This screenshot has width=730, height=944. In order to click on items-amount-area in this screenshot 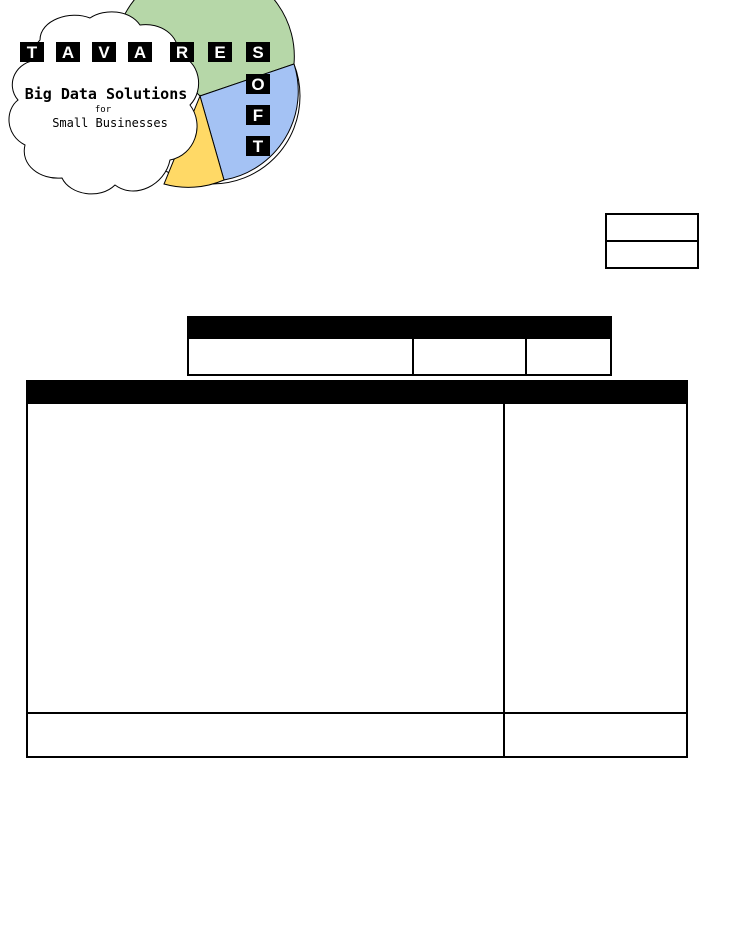, I will do `click(595, 558)`.